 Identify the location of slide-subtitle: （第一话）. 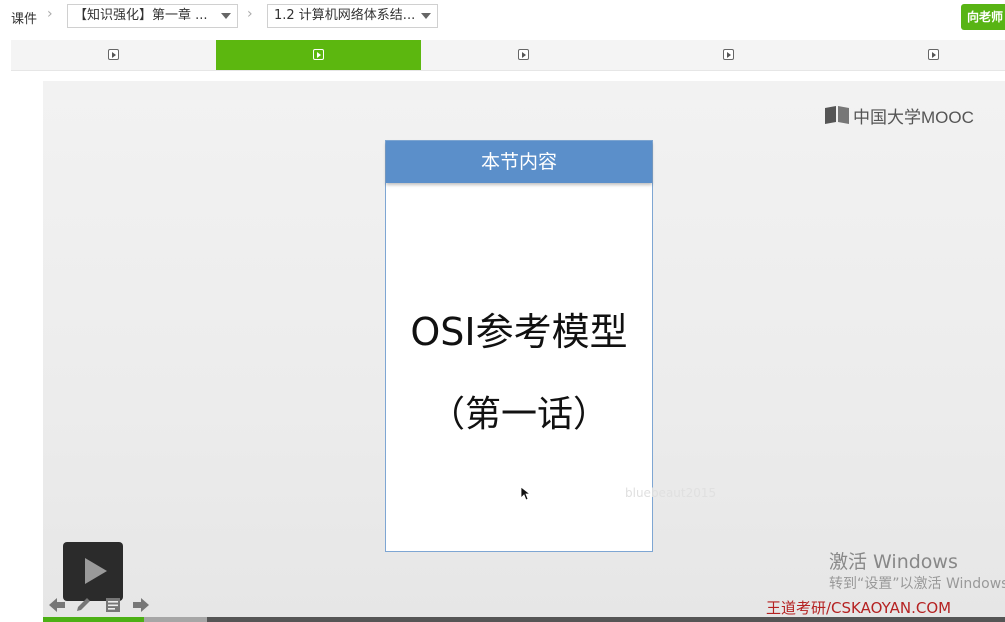
(518, 414).